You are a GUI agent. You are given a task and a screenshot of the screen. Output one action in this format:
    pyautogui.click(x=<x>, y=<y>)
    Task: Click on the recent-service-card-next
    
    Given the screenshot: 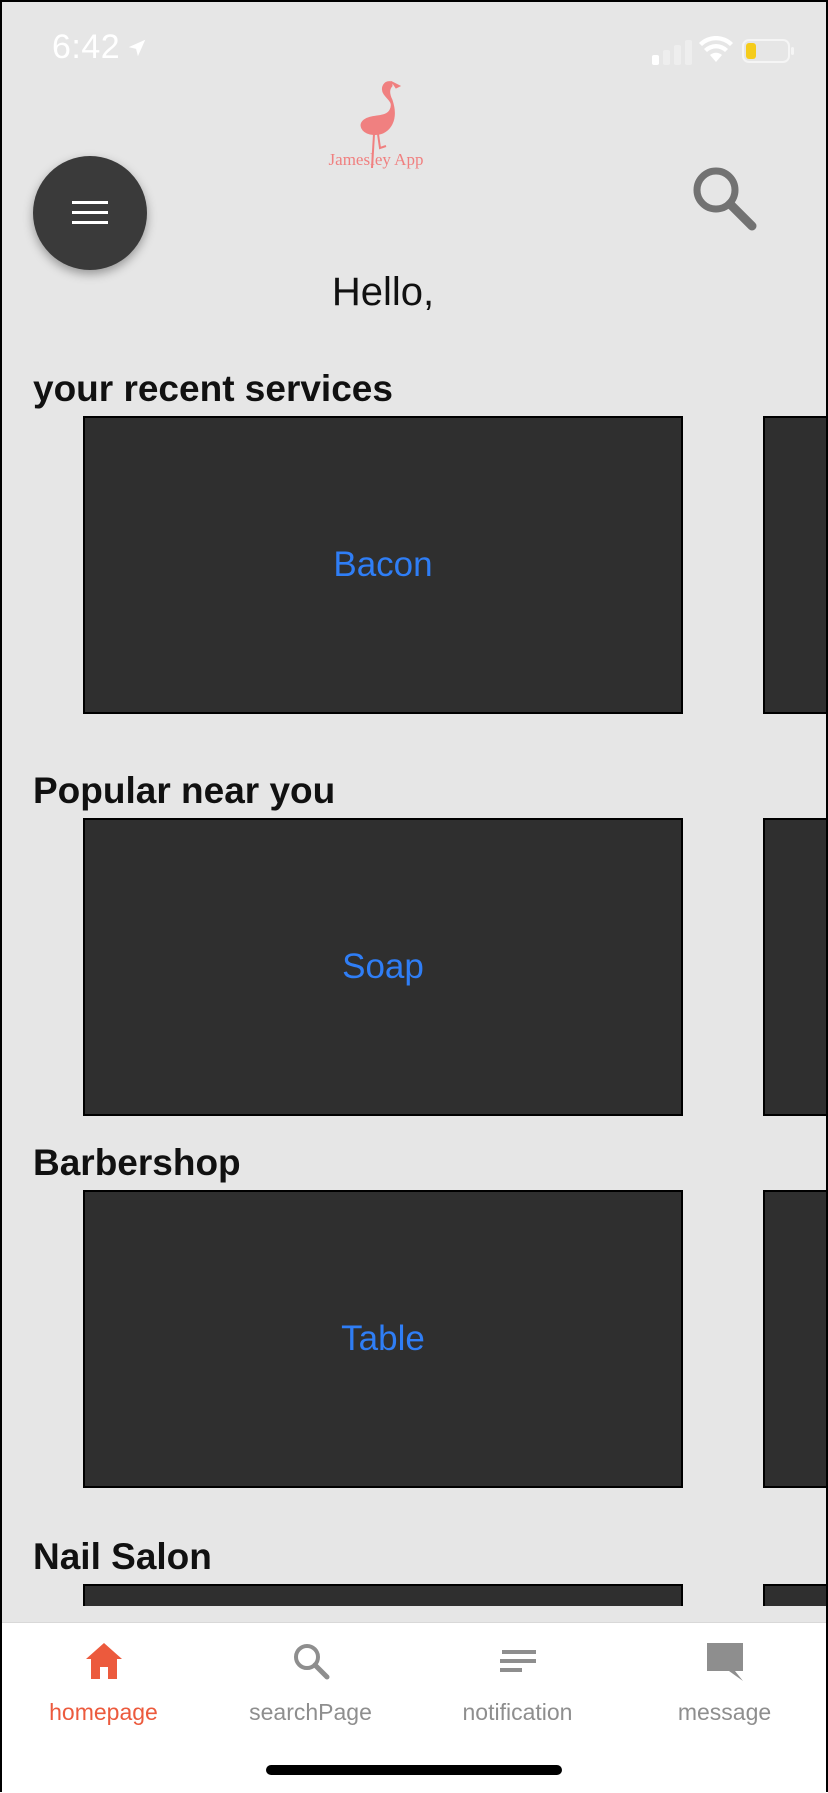 What is the action you would take?
    pyautogui.click(x=795, y=565)
    